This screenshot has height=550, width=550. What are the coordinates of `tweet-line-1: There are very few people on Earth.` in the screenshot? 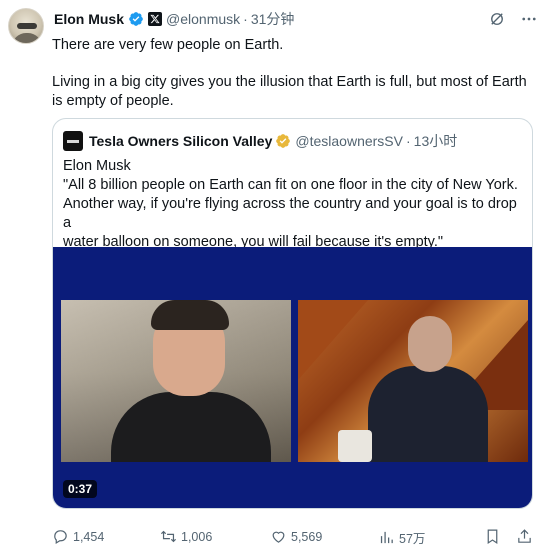 It's located at (168, 45).